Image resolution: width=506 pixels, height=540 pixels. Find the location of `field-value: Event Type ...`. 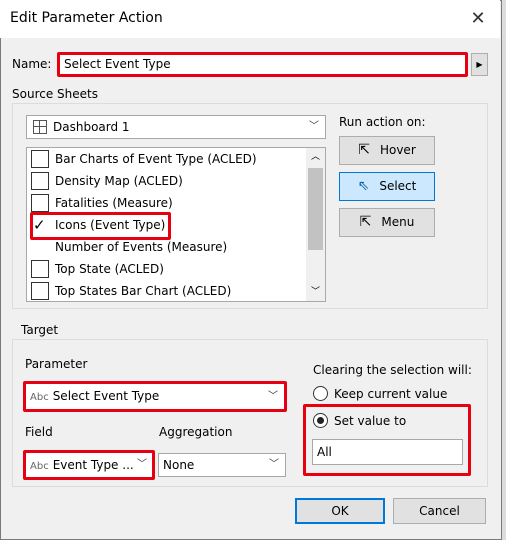

field-value: Event Type ... is located at coordinates (93, 465).